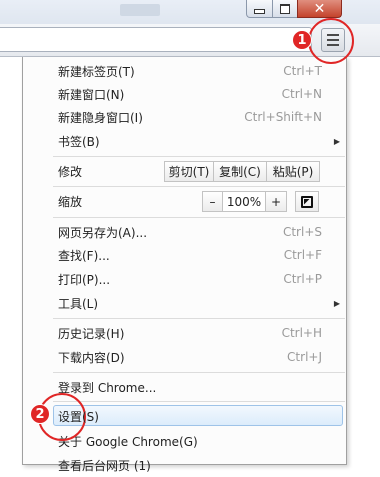  I want to click on cut-button: 剪切(T), so click(189, 171).